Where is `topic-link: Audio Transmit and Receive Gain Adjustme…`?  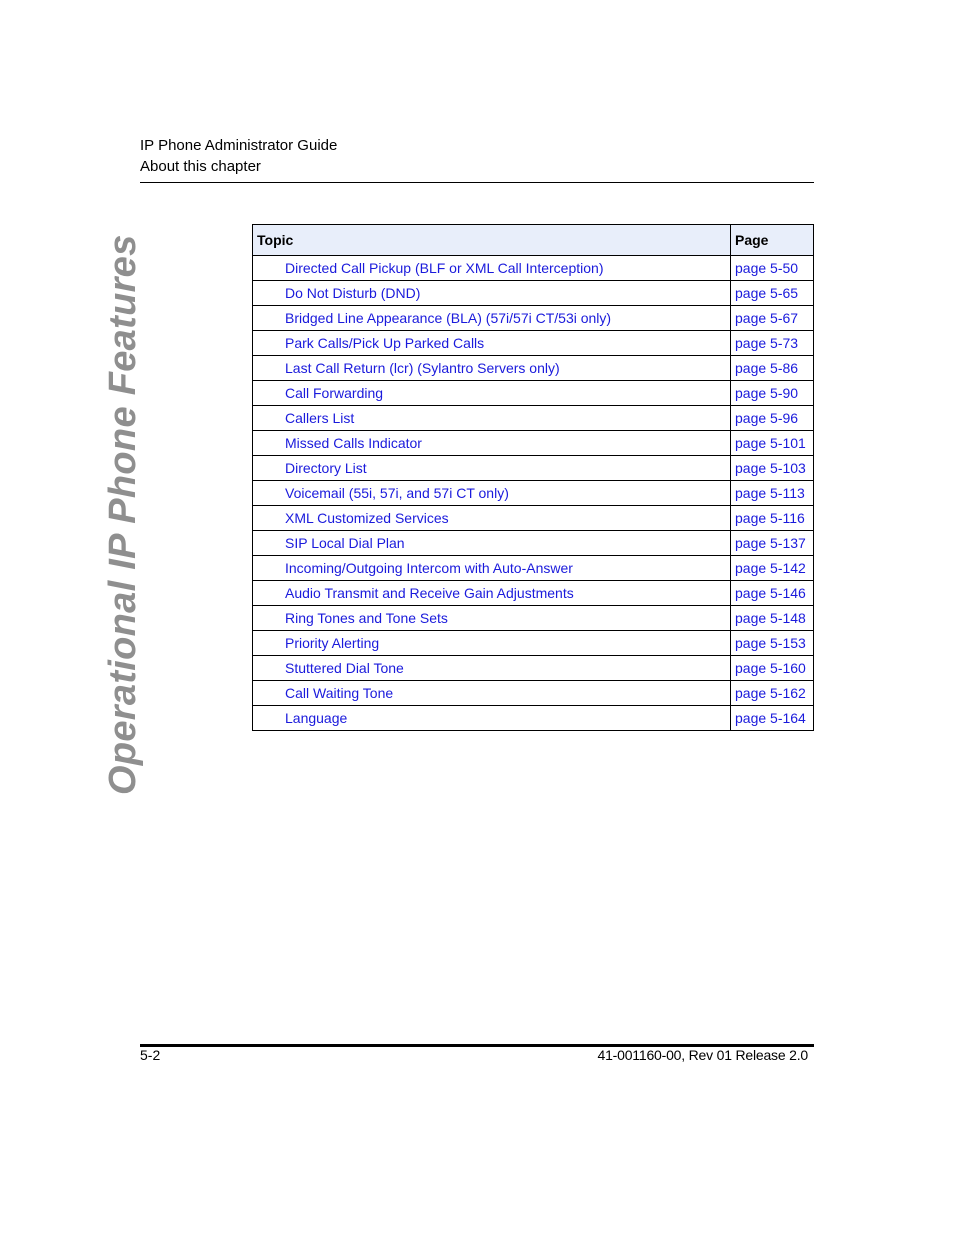 topic-link: Audio Transmit and Receive Gain Adjustme… is located at coordinates (491, 593).